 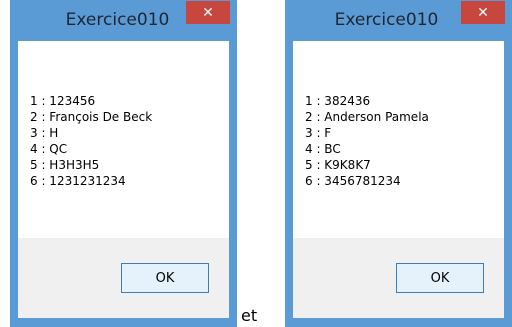 What do you see at coordinates (353, 181) in the screenshot?
I see `message-line-6: 6 : 3456781234` at bounding box center [353, 181].